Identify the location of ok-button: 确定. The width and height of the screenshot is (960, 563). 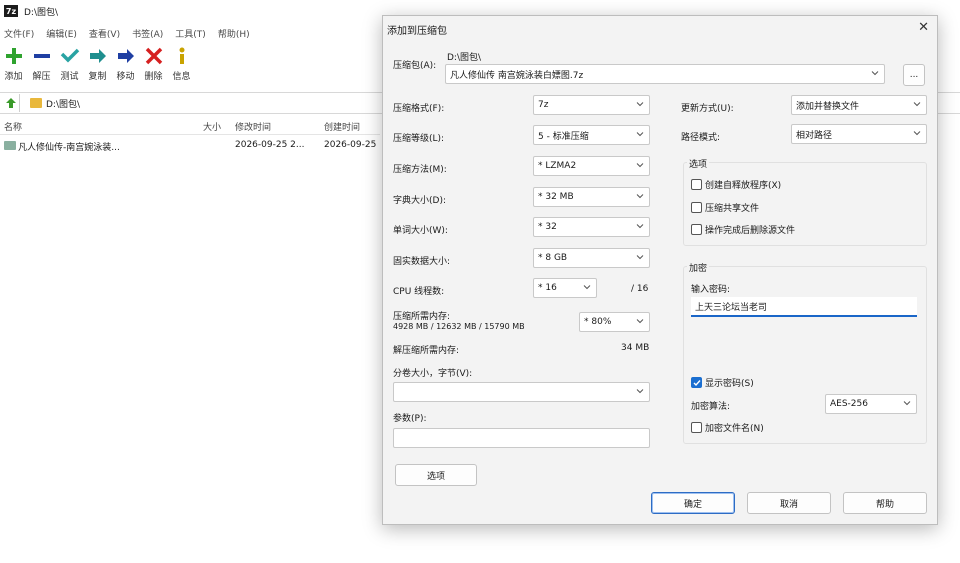
(693, 503).